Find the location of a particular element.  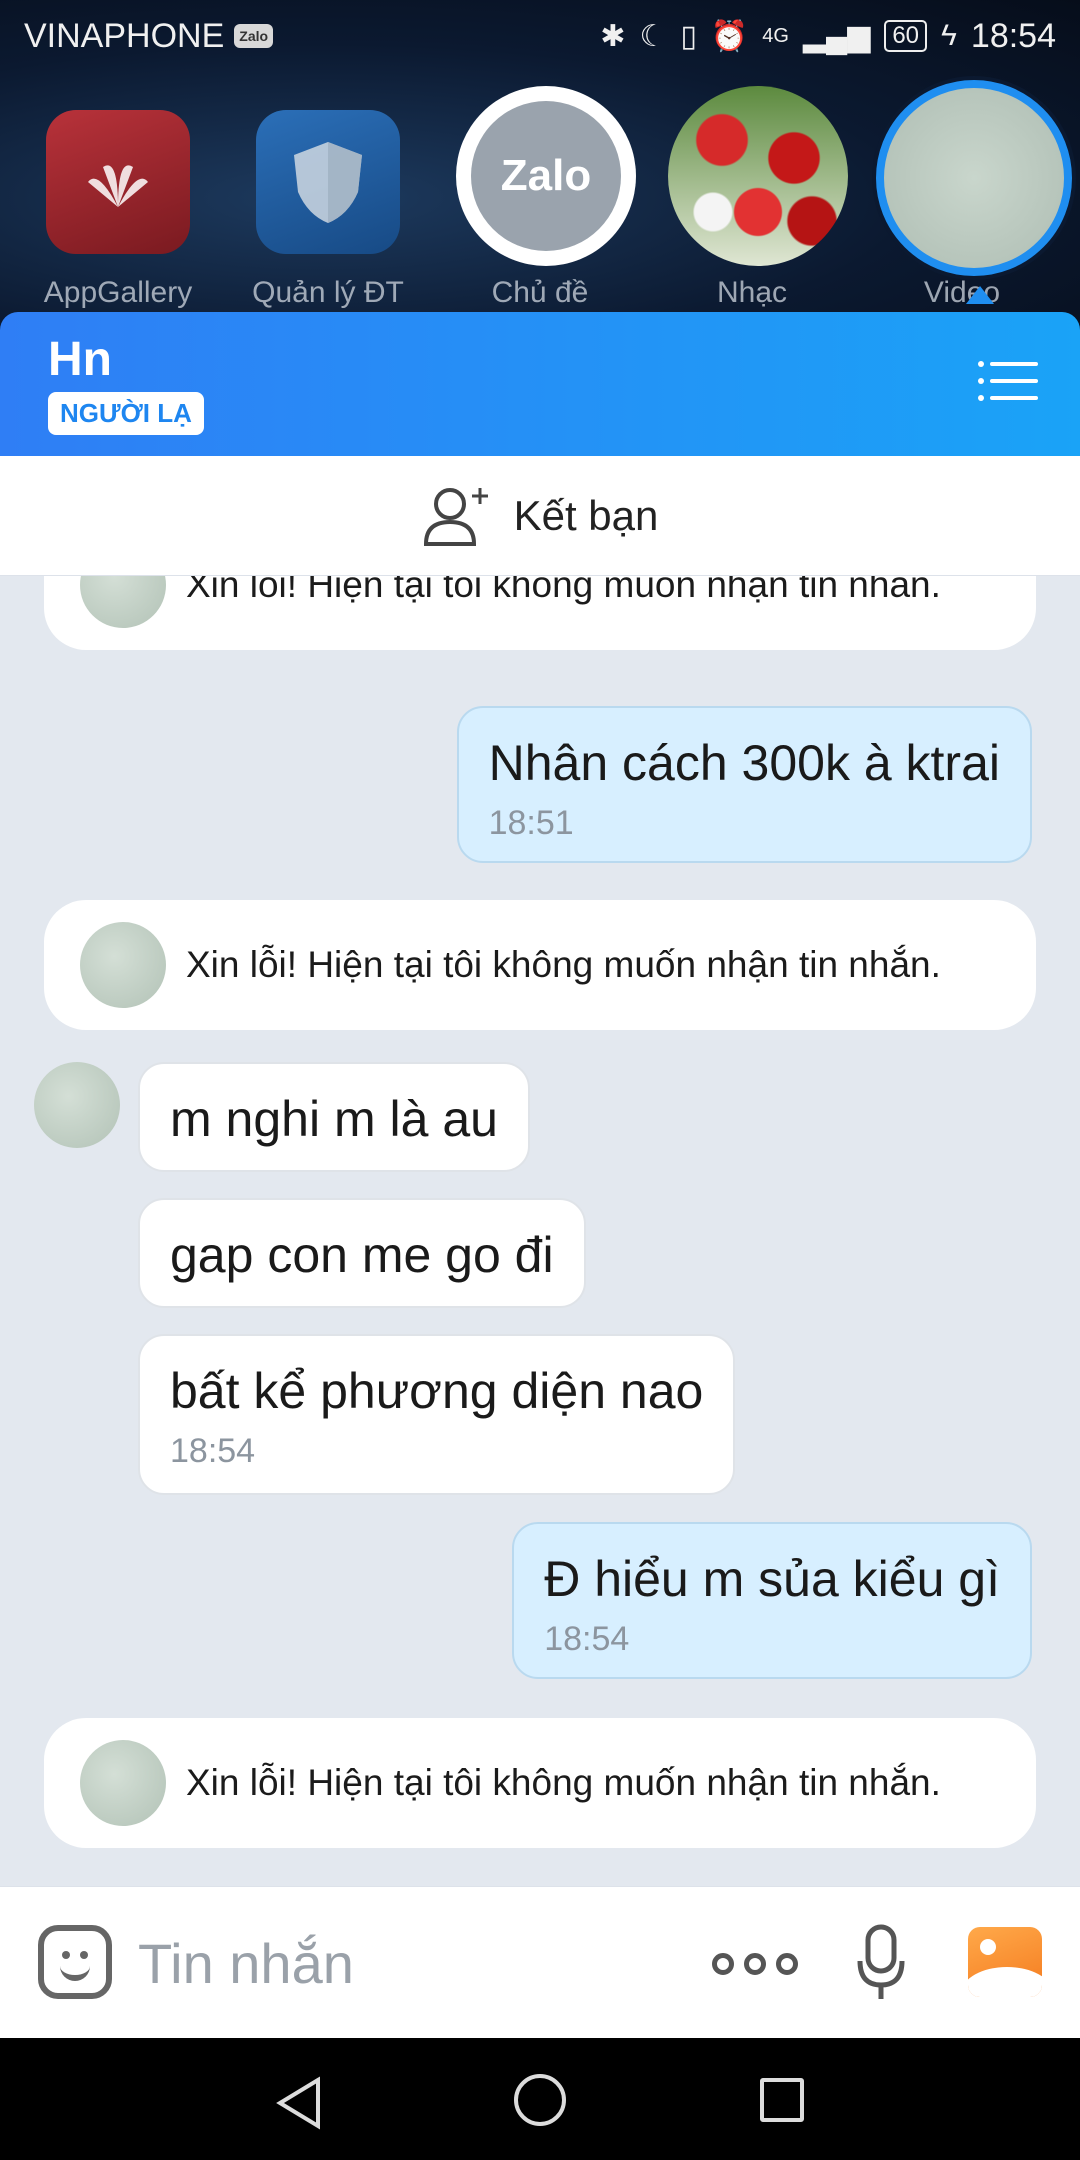

home-icon is located at coordinates (540, 2100).